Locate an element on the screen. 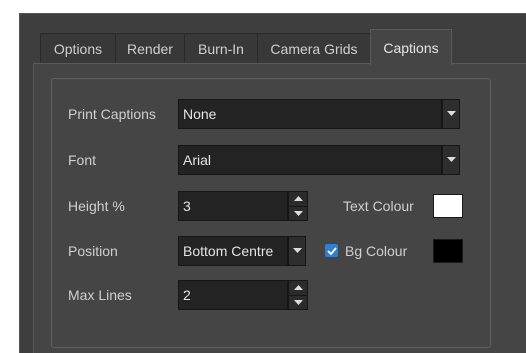 Image resolution: width=526 pixels, height=353 pixels. max-lines-spin-up is located at coordinates (298, 288).